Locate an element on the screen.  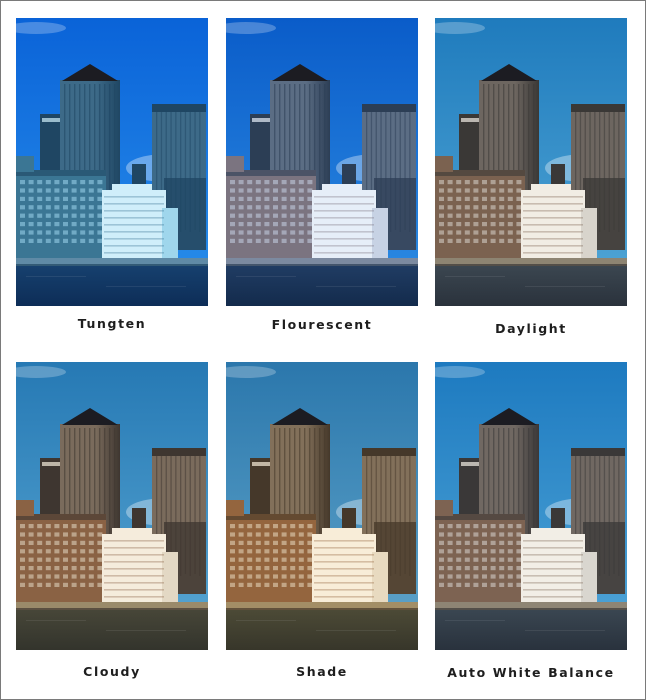
photo-auto-white-balance is located at coordinates (531, 506).